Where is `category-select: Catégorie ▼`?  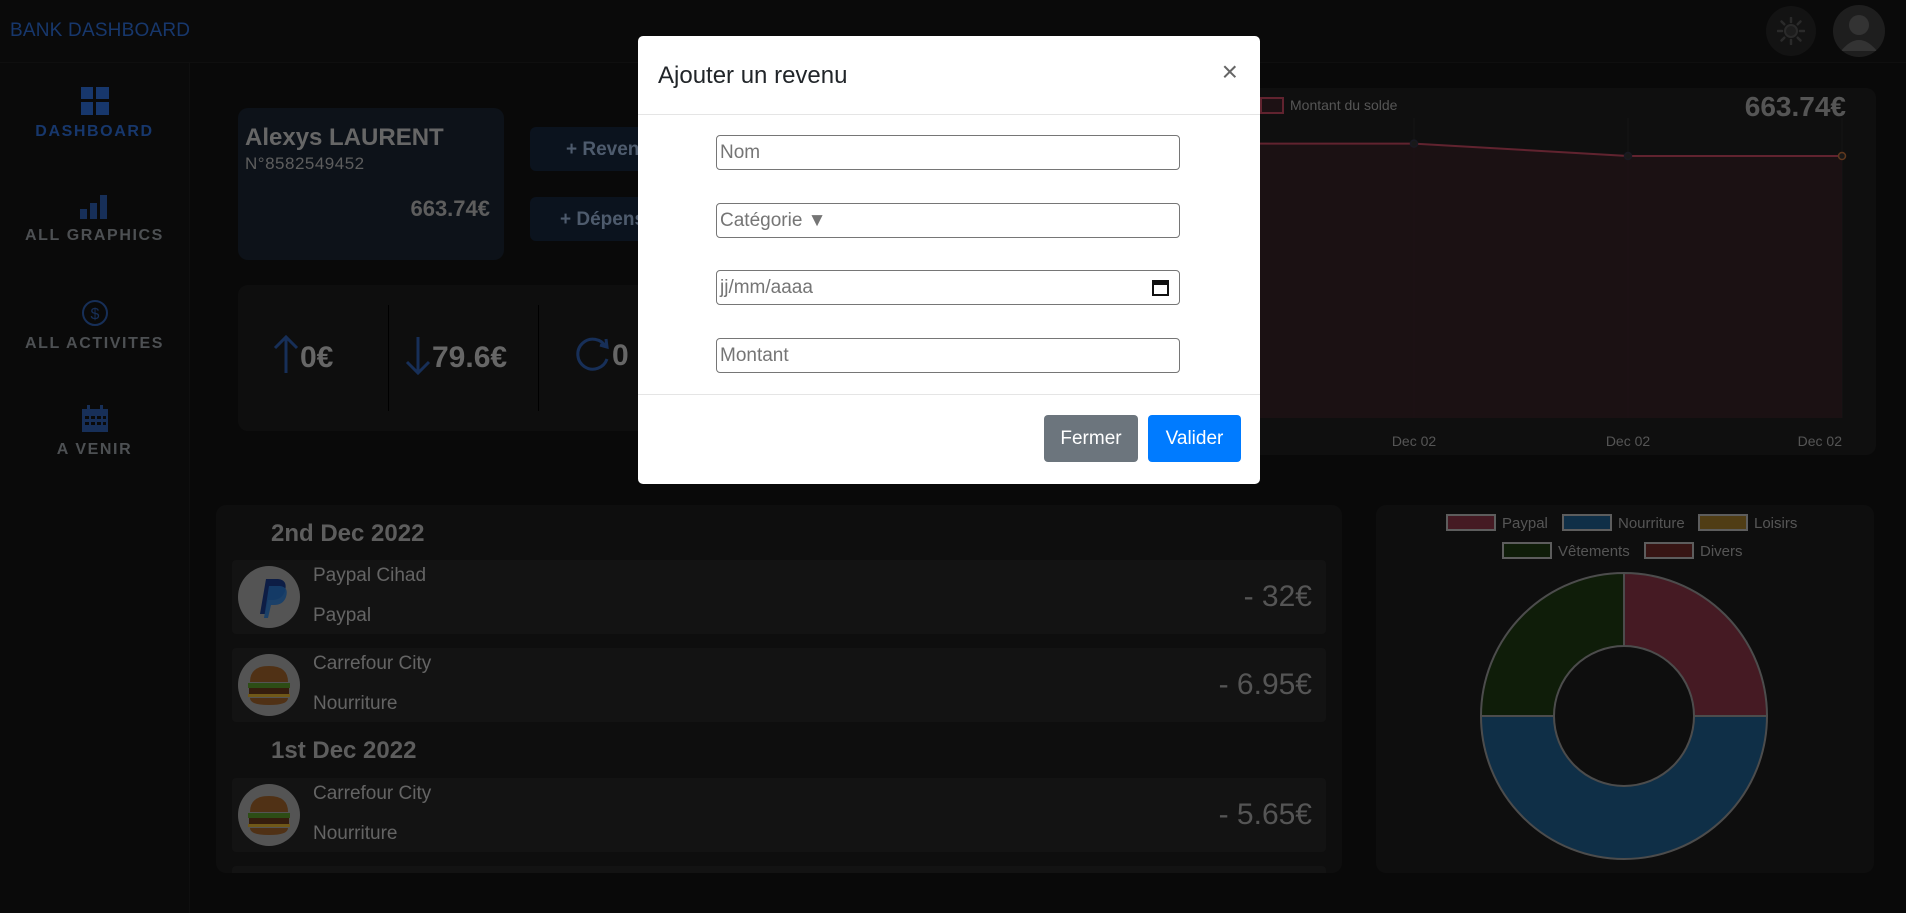 category-select: Catégorie ▼ is located at coordinates (948, 220).